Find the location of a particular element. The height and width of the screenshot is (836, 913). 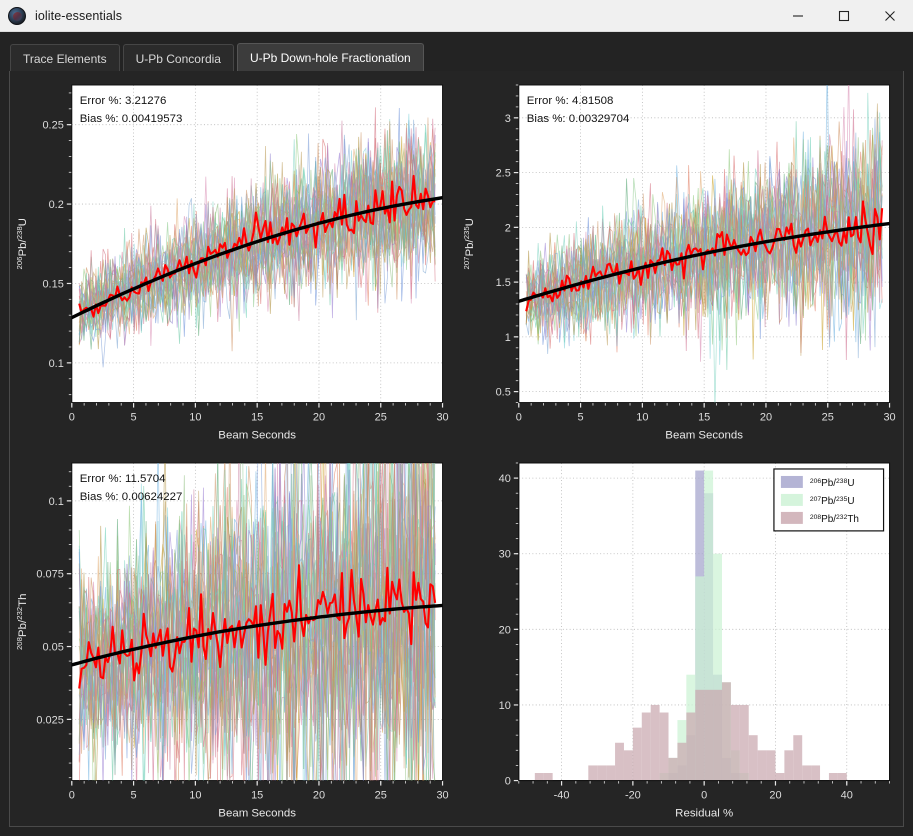

svg-text: 0.05 is located at coordinates (52, 647).